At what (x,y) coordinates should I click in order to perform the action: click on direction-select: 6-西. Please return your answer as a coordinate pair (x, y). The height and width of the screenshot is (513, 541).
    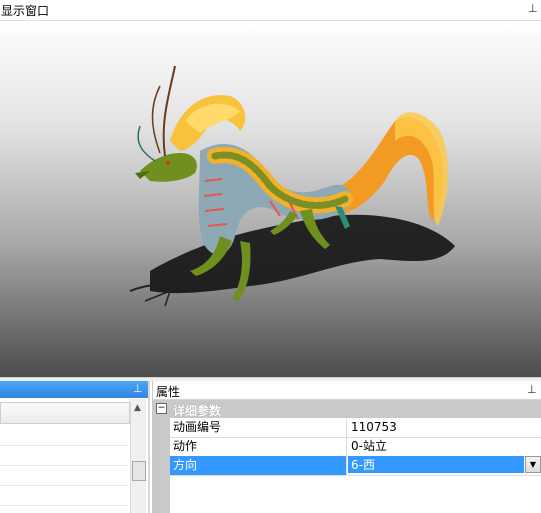
    Looking at the image, I should click on (436, 464).